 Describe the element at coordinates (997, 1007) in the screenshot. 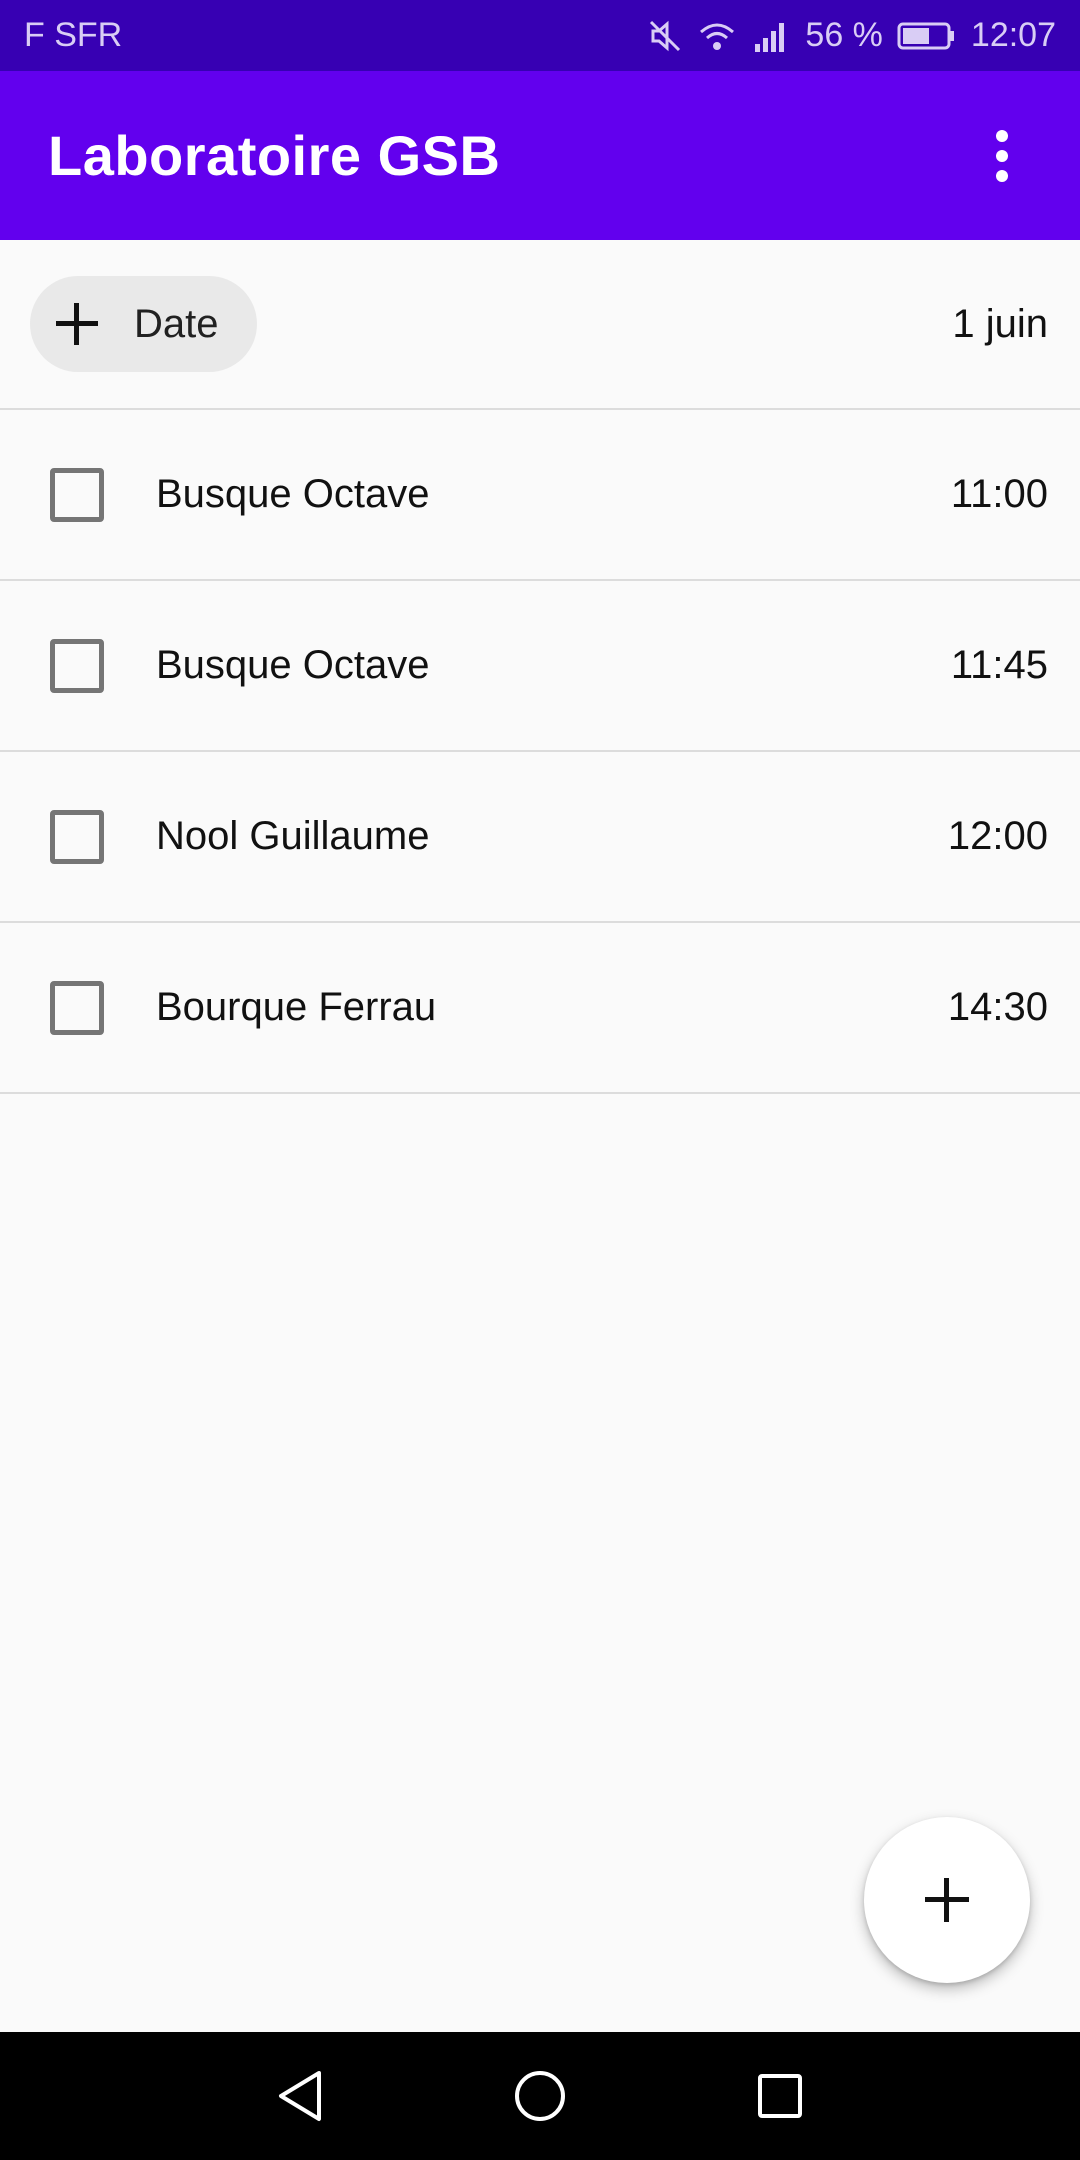

I see `appointment-time: 14:30` at that location.